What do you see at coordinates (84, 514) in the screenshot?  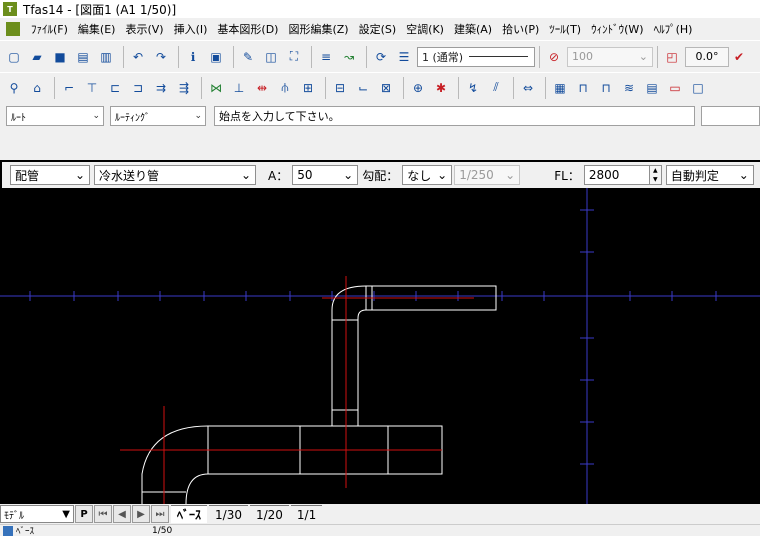 I see `paper-button: P` at bounding box center [84, 514].